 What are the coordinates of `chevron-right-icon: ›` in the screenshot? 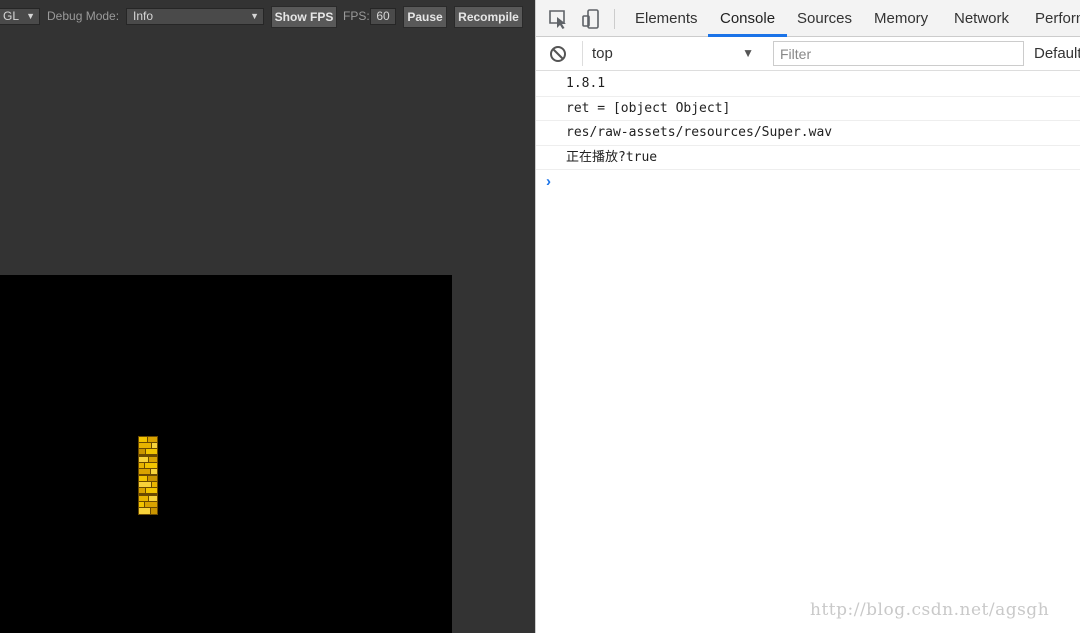 It's located at (548, 181).